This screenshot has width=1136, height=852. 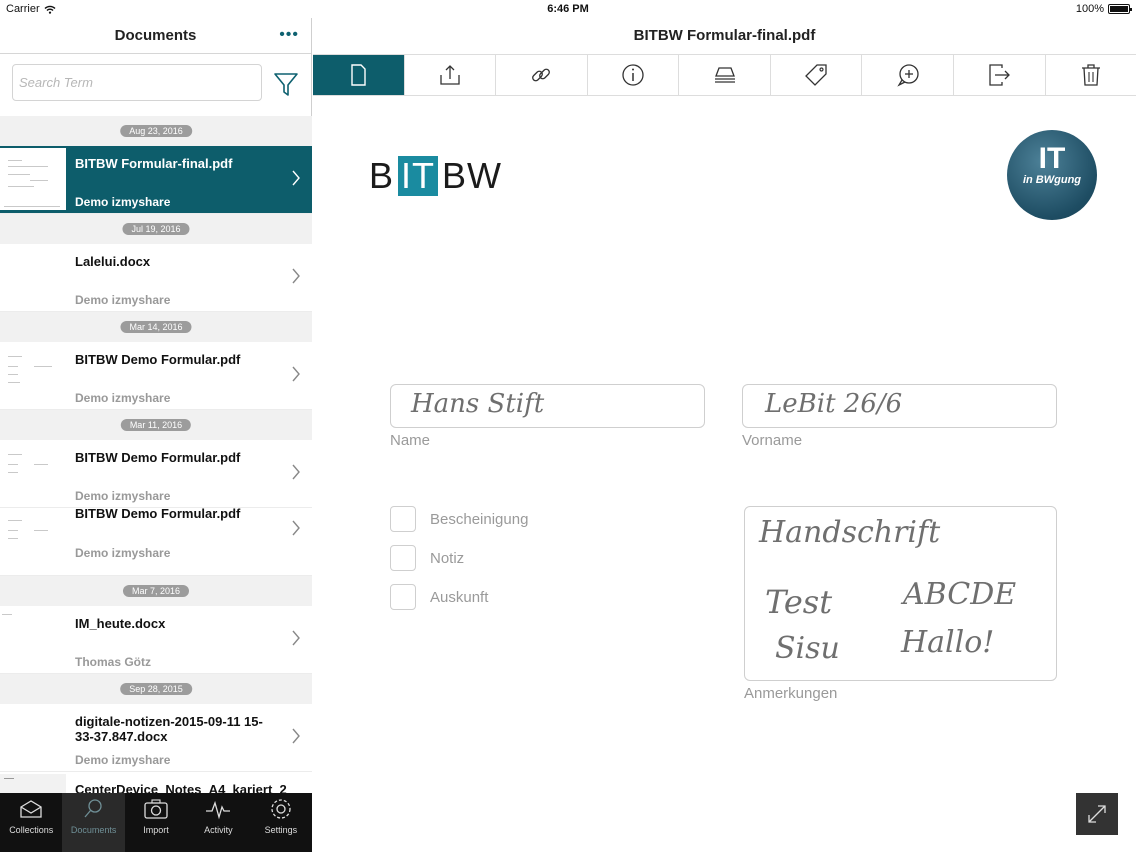 I want to click on document-icon, so click(x=358, y=75).